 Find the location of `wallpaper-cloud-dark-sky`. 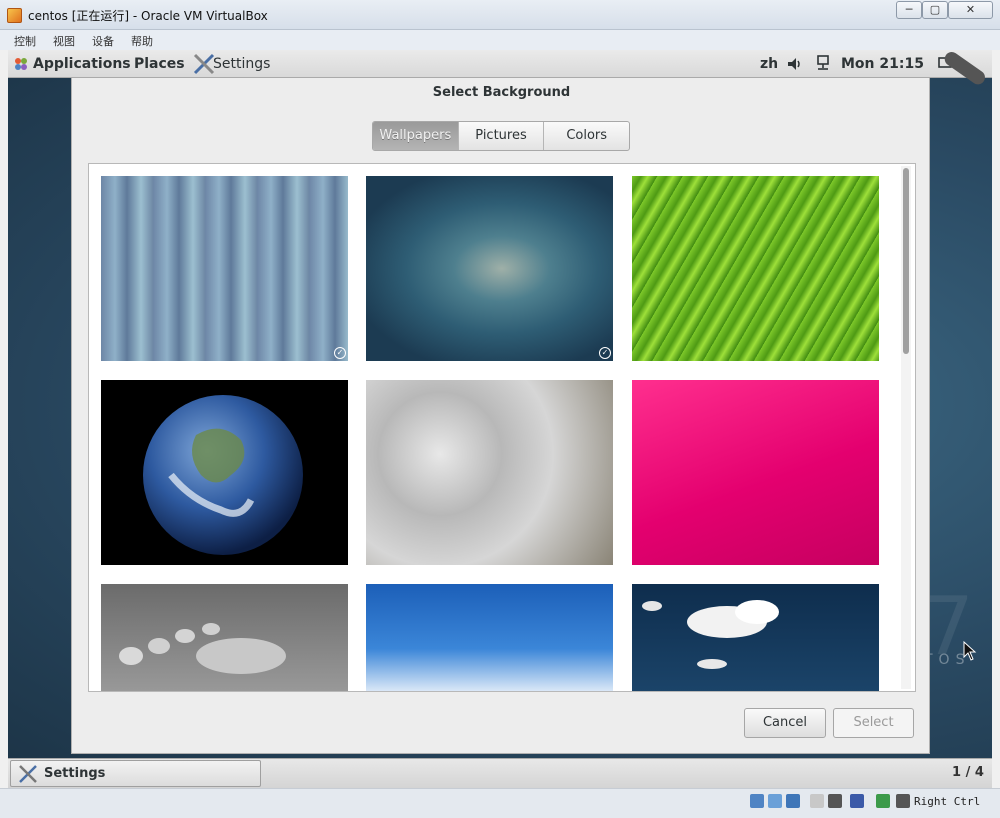

wallpaper-cloud-dark-sky is located at coordinates (755, 637).